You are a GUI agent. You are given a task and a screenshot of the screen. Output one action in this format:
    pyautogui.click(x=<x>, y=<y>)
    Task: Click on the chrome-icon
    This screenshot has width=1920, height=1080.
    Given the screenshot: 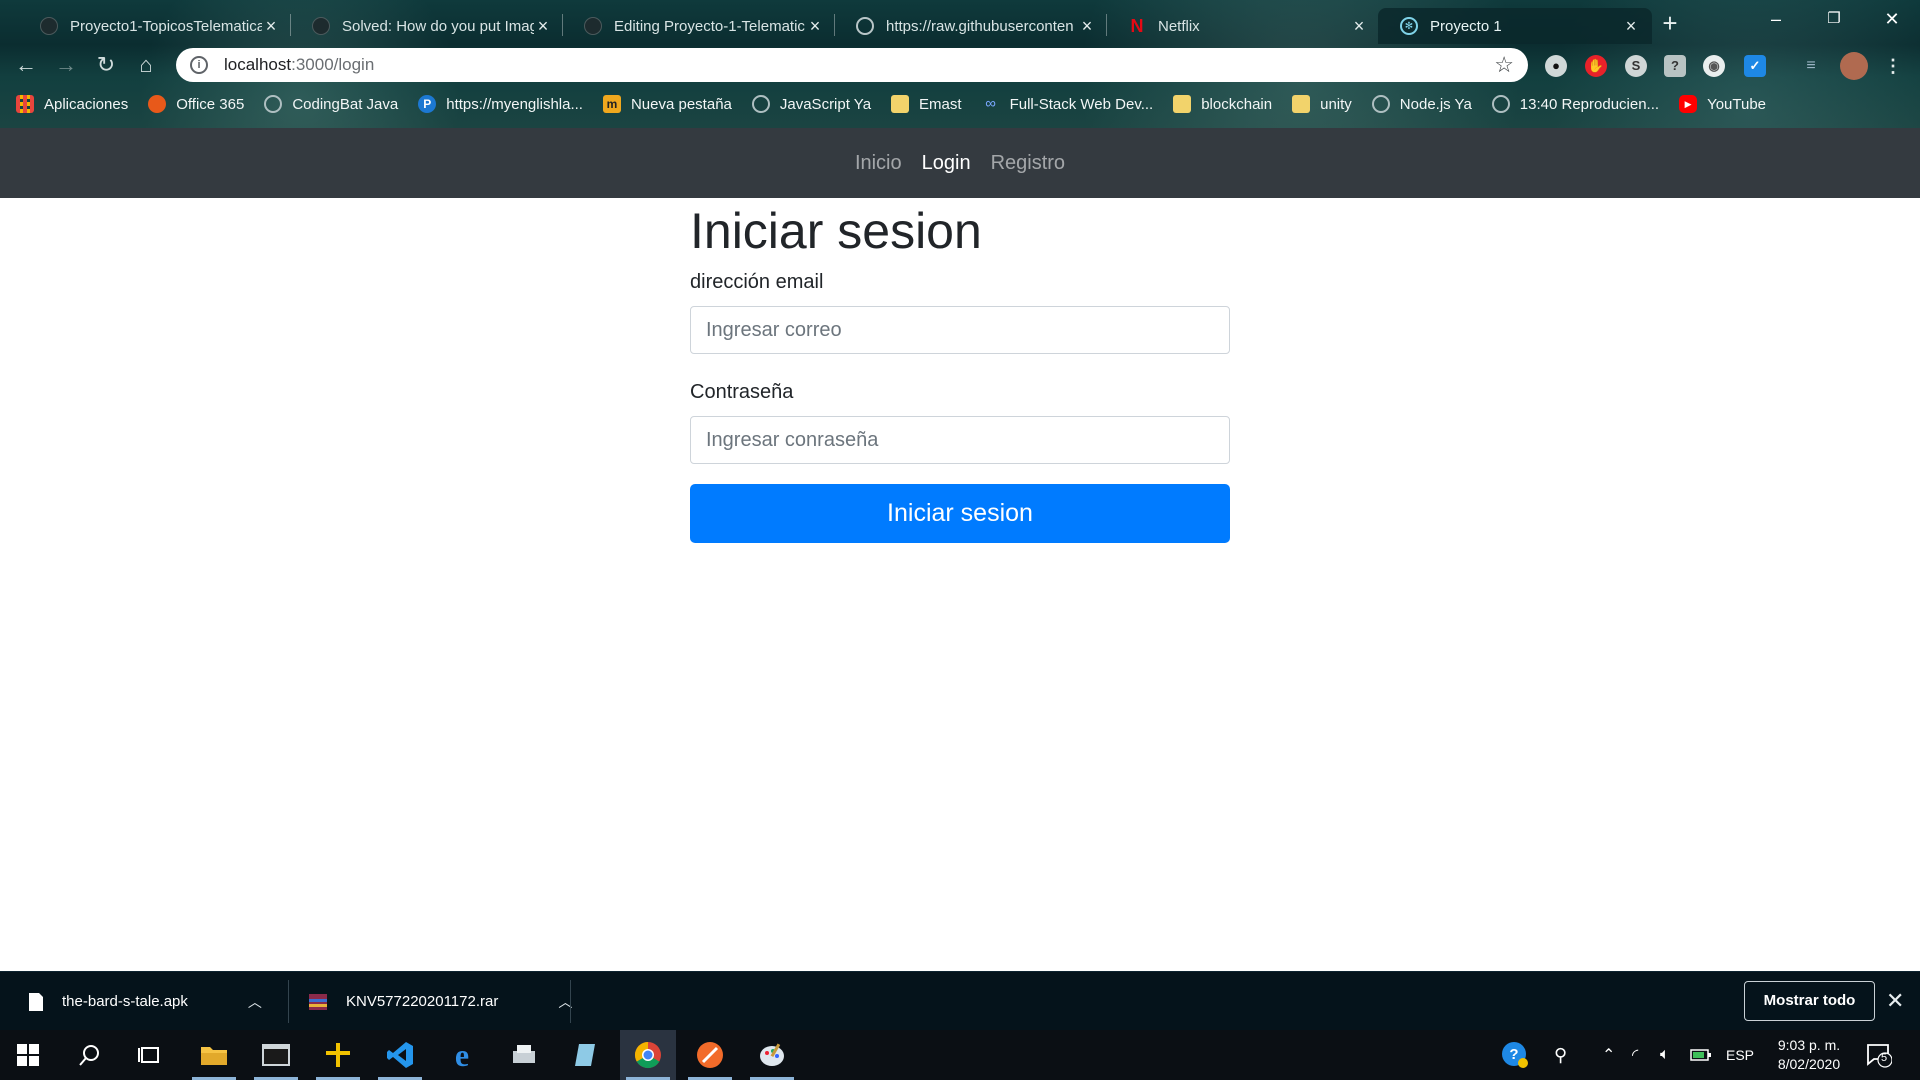 What is the action you would take?
    pyautogui.click(x=648, y=1055)
    